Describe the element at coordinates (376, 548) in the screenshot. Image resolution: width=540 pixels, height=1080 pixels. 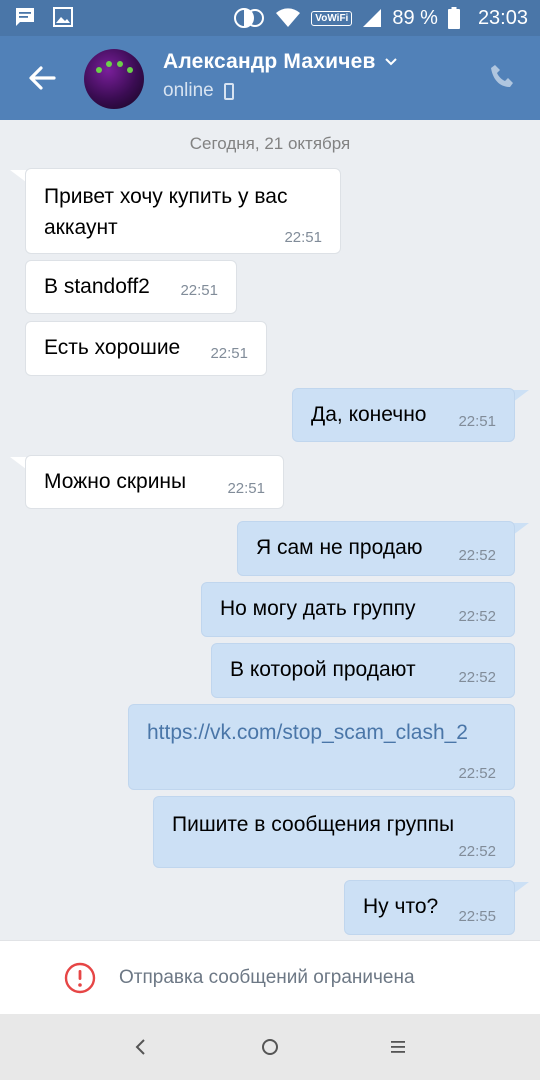
I see `message-outgoing: Я сам не продаю 22:52` at that location.